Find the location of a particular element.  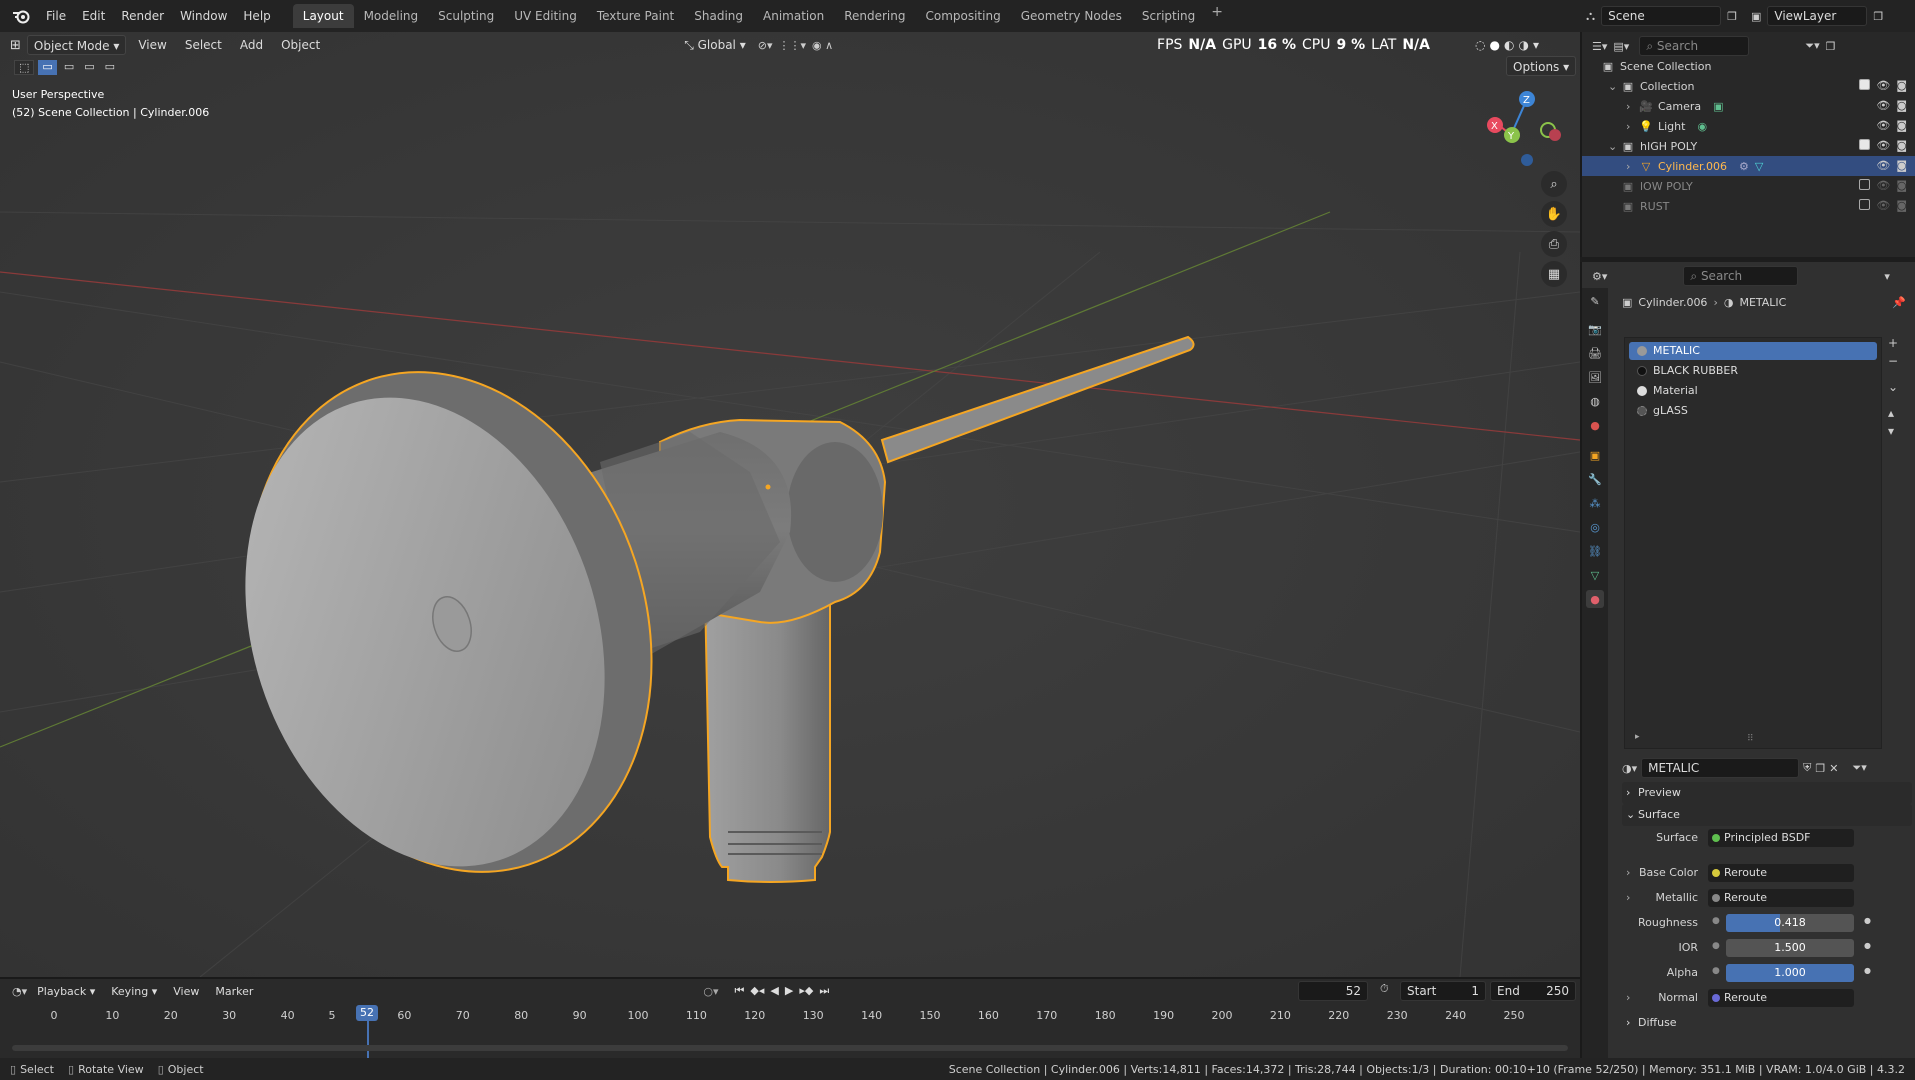

wireframe-shading-icon: ◌ is located at coordinates (1480, 45).